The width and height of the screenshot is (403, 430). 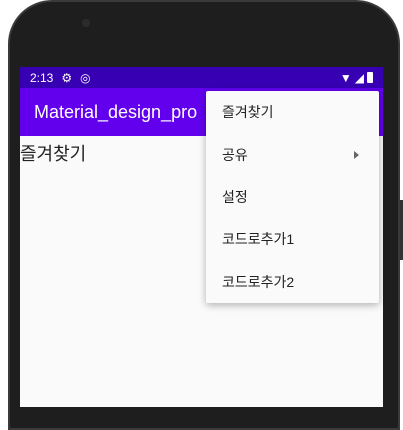 I want to click on submenu-arrow-icon, so click(x=356, y=154).